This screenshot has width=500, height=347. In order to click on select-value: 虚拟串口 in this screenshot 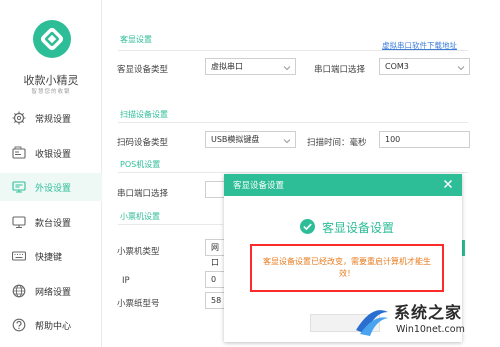, I will do `click(227, 66)`.